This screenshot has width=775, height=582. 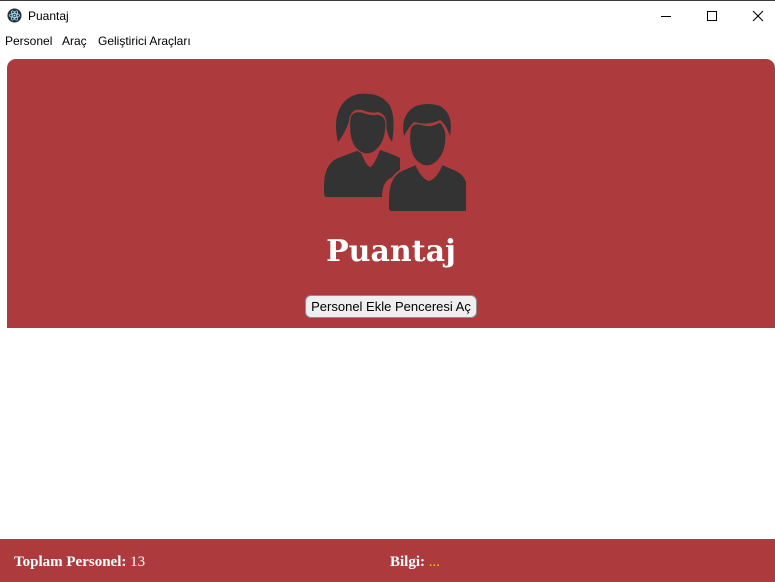 What do you see at coordinates (395, 153) in the screenshot?
I see `people-icon` at bounding box center [395, 153].